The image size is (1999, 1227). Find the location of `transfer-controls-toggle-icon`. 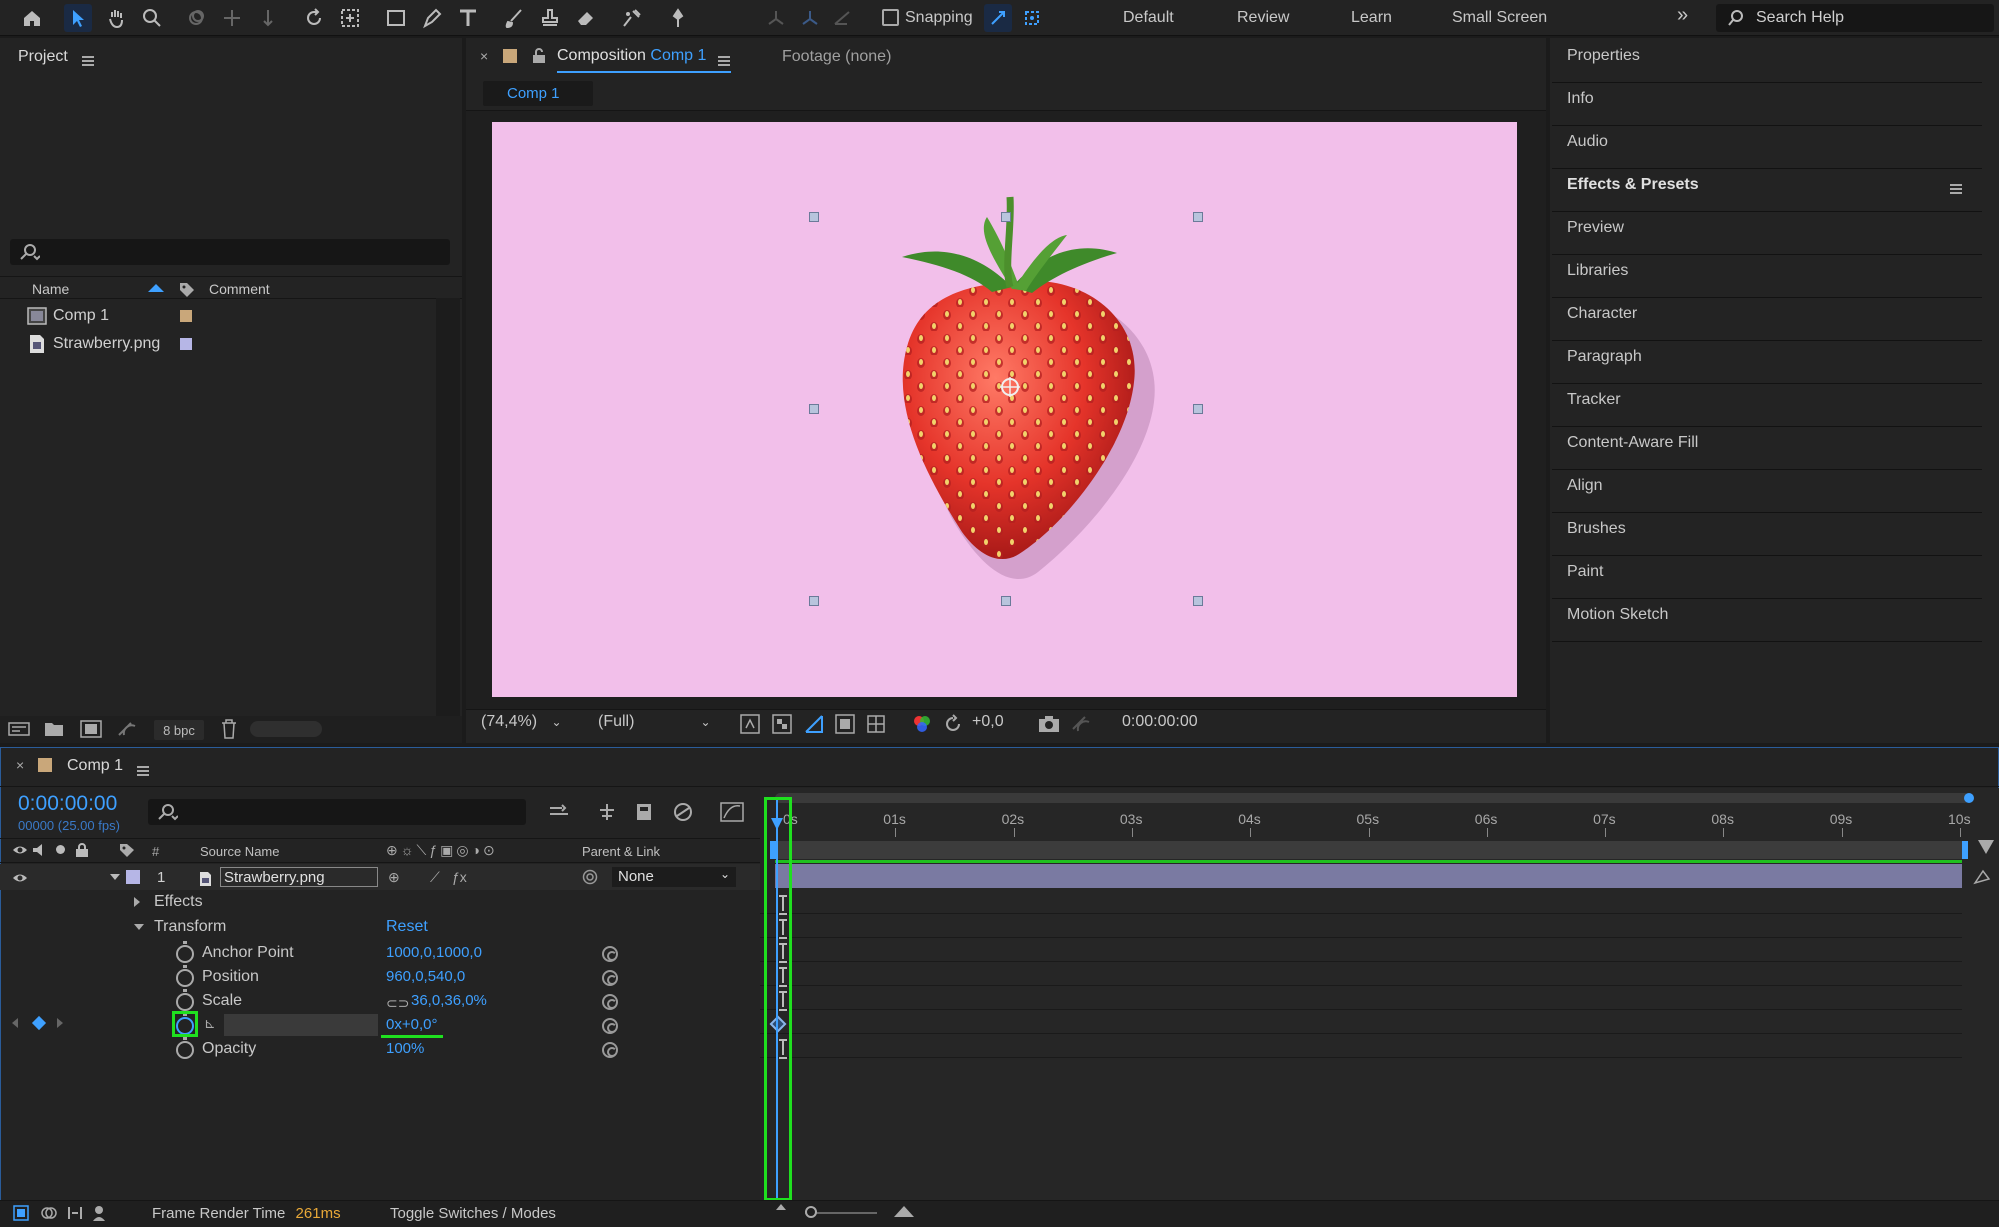

transfer-controls-toggle-icon is located at coordinates (49, 1213).